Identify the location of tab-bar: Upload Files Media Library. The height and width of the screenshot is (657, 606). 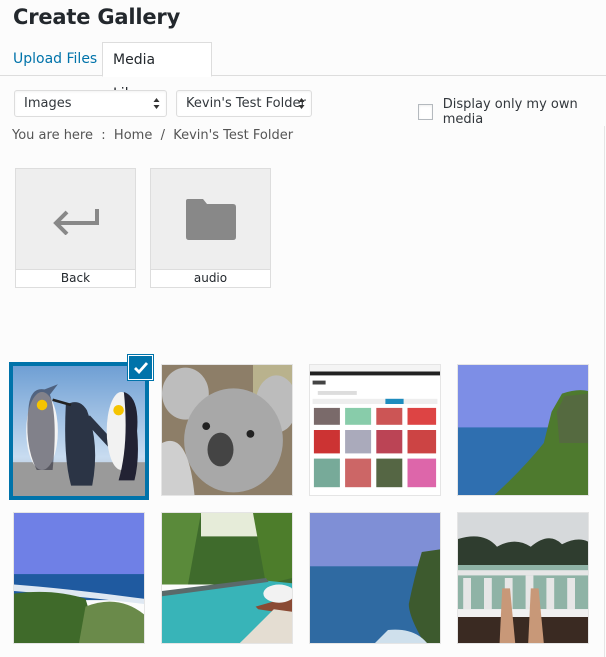
(303, 72).